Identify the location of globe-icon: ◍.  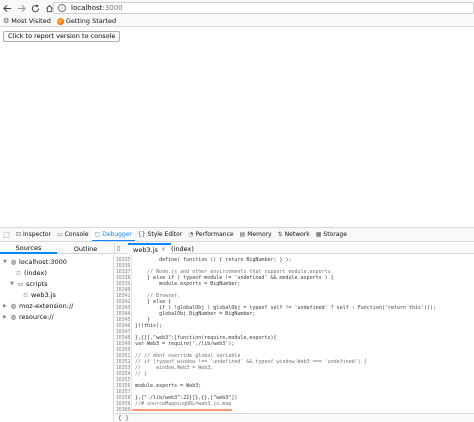
(13, 316).